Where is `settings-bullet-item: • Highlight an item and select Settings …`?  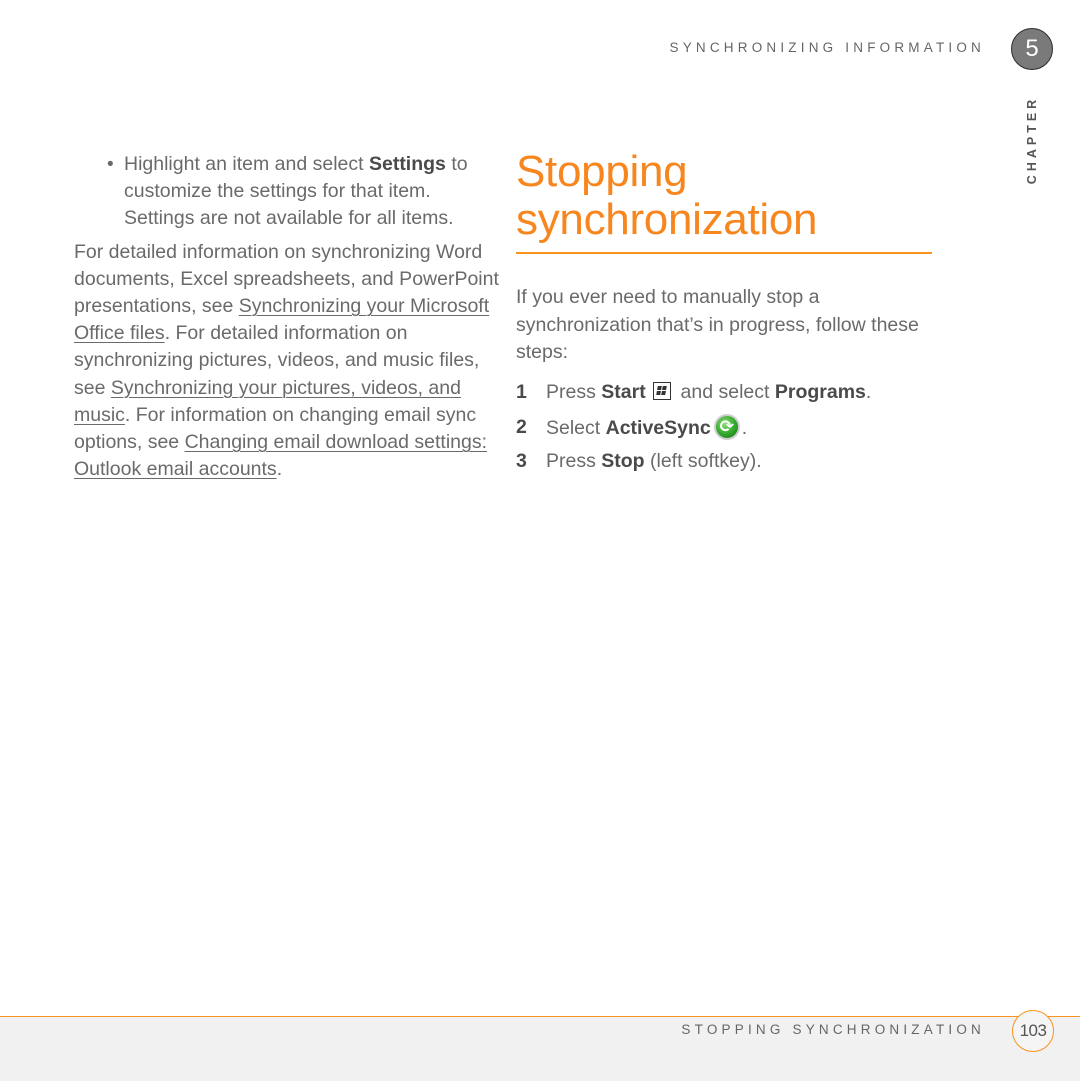 settings-bullet-item: • Highlight an item and select Settings … is located at coordinates (286, 192).